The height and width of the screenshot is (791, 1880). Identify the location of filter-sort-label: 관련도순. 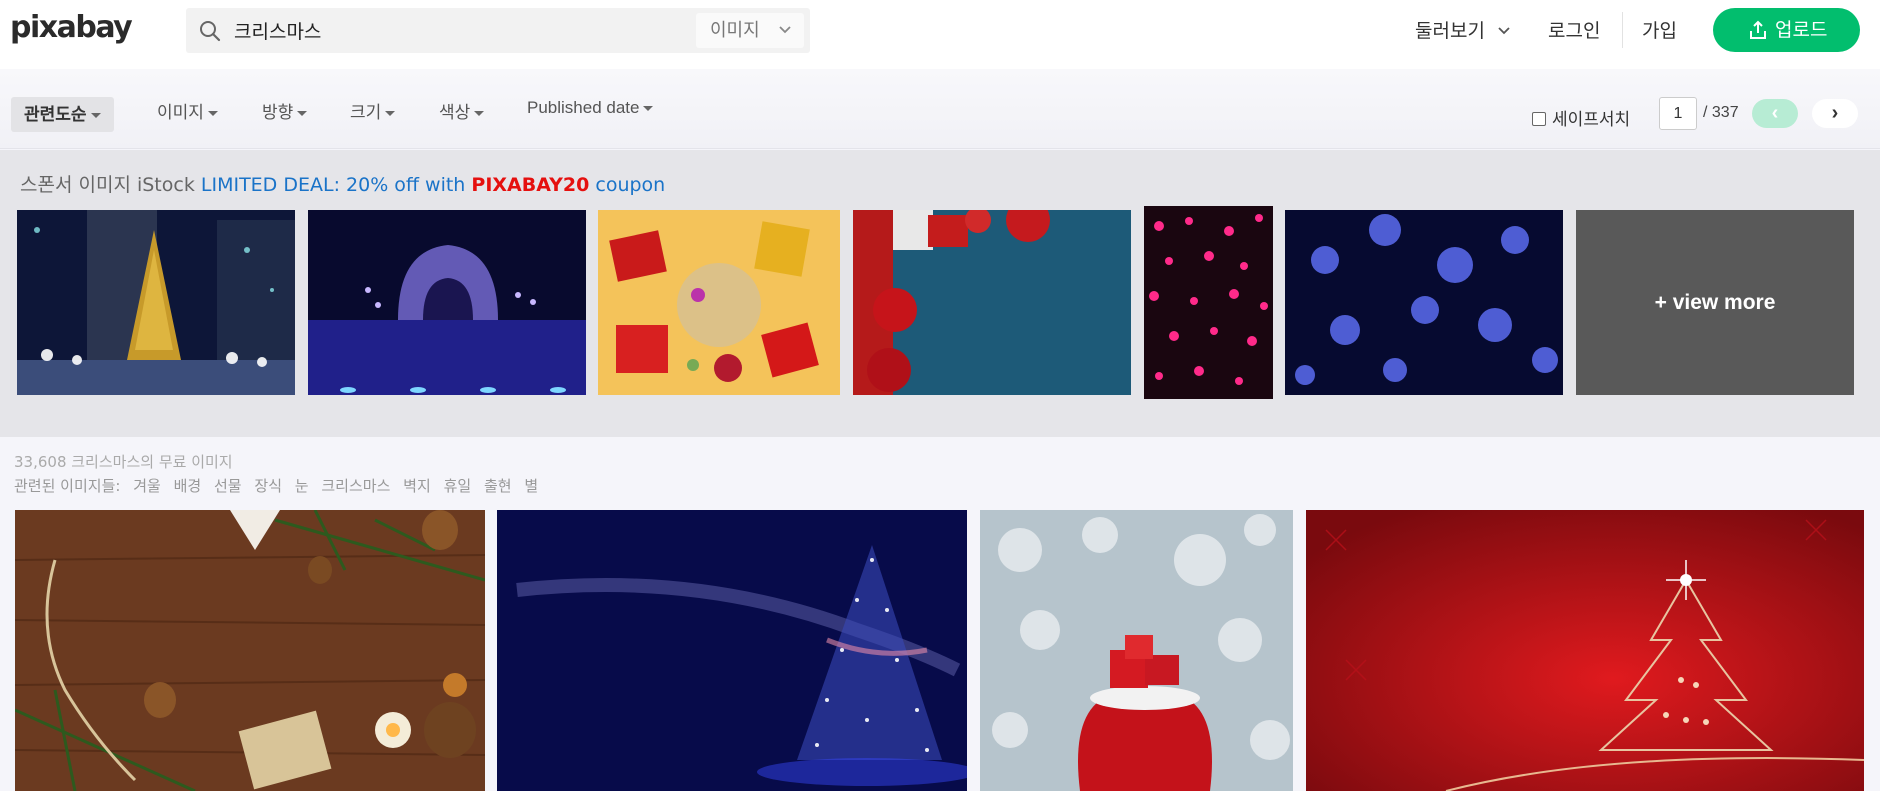
(55, 114).